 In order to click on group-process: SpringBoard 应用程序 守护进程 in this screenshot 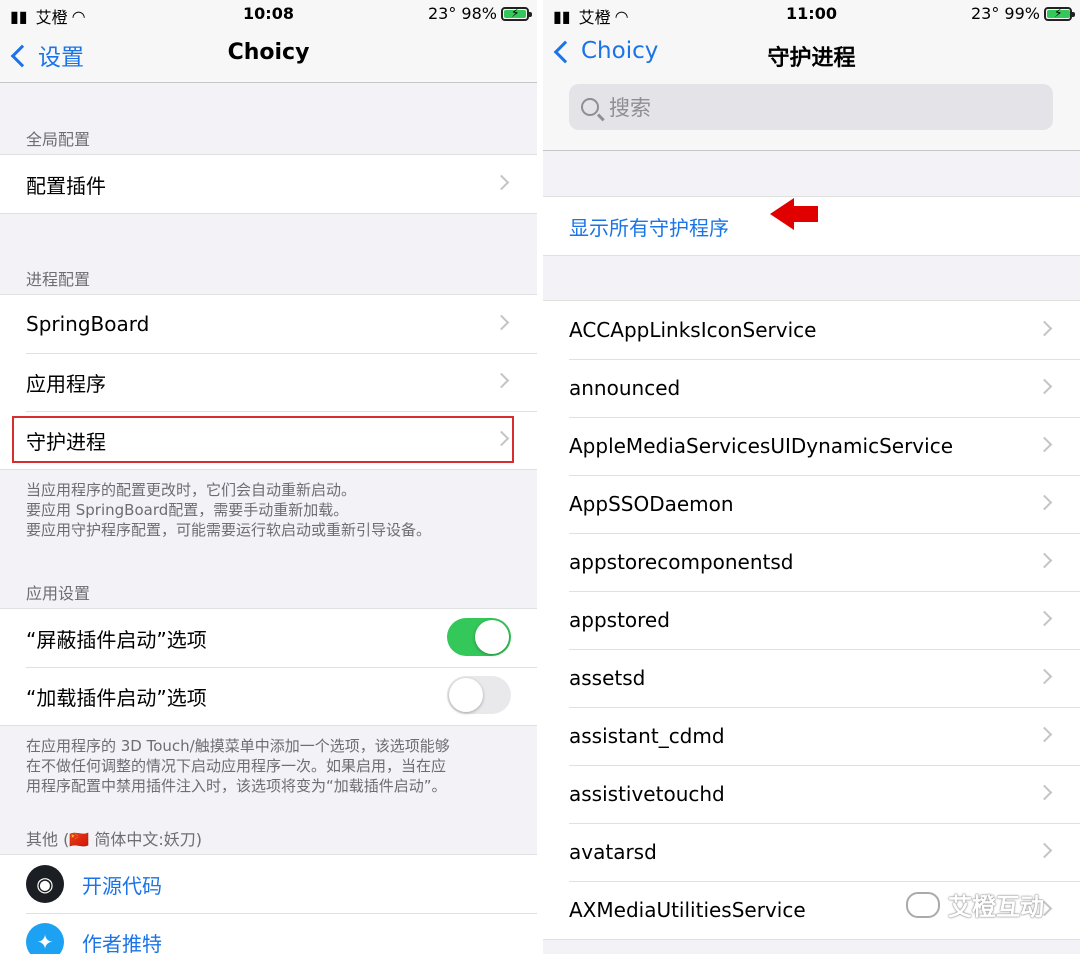, I will do `click(268, 382)`.